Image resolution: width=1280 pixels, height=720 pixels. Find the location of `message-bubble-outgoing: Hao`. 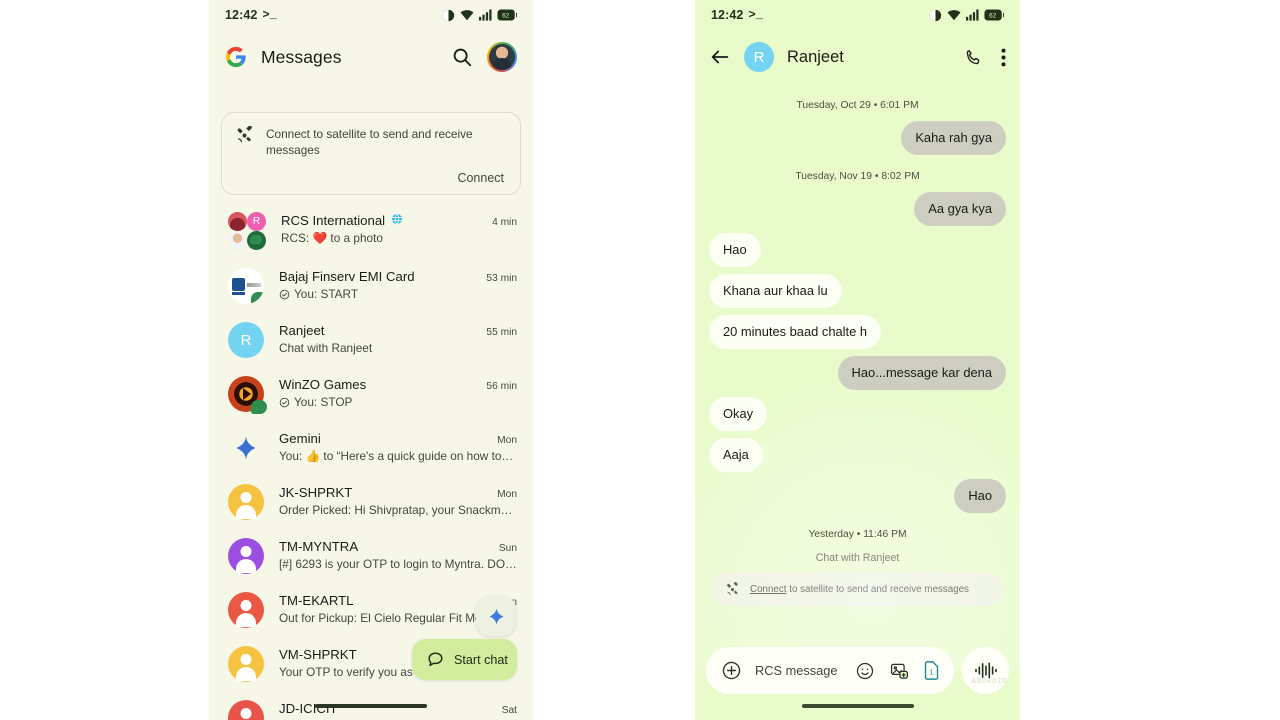

message-bubble-outgoing: Hao is located at coordinates (980, 496).